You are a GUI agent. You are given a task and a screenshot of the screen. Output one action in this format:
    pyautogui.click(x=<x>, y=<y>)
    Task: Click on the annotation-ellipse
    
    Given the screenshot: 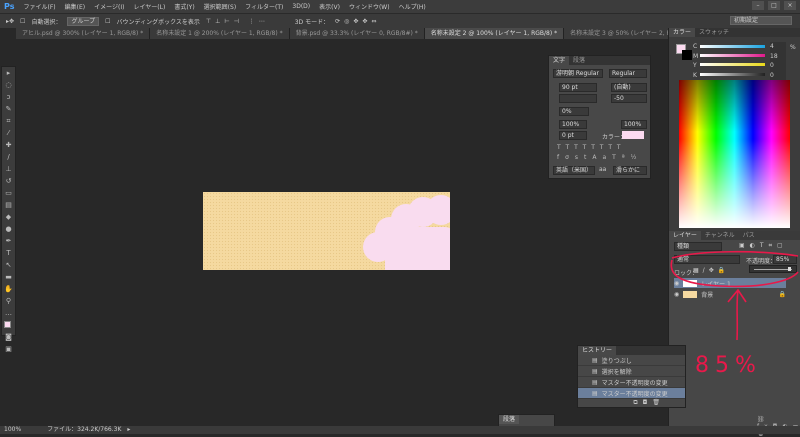 What is the action you would take?
    pyautogui.click(x=734, y=269)
    